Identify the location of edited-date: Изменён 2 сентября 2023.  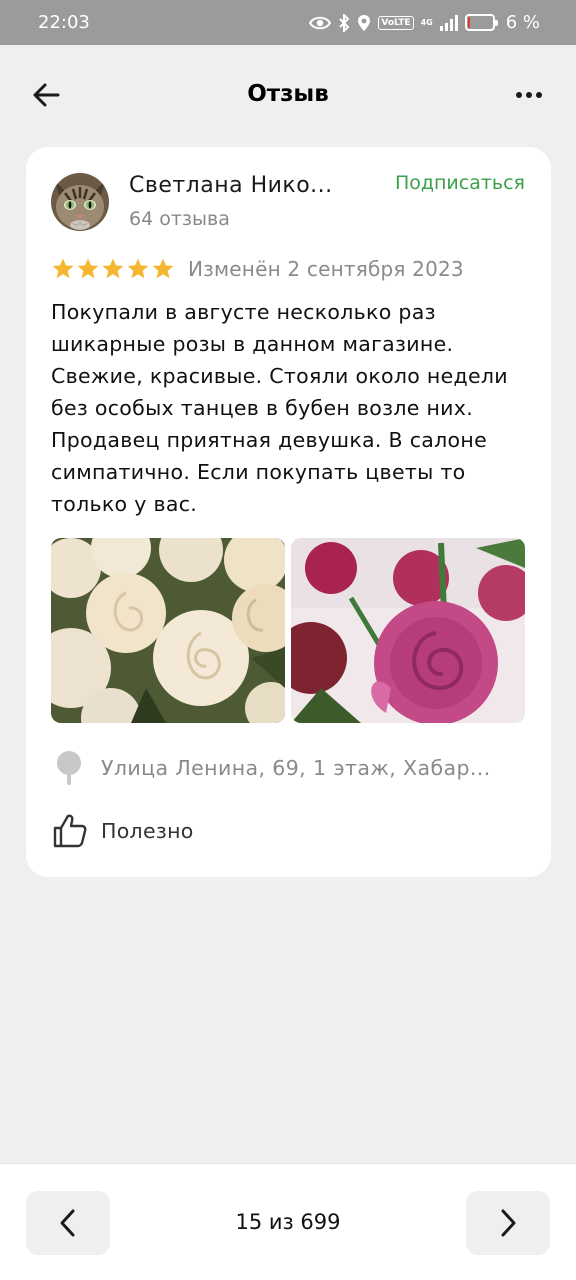
(326, 269).